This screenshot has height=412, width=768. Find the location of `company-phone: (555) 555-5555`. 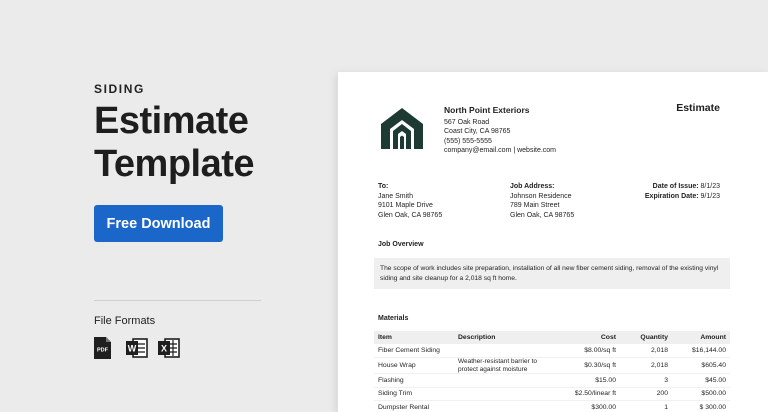

company-phone: (555) 555-5555 is located at coordinates (468, 141).